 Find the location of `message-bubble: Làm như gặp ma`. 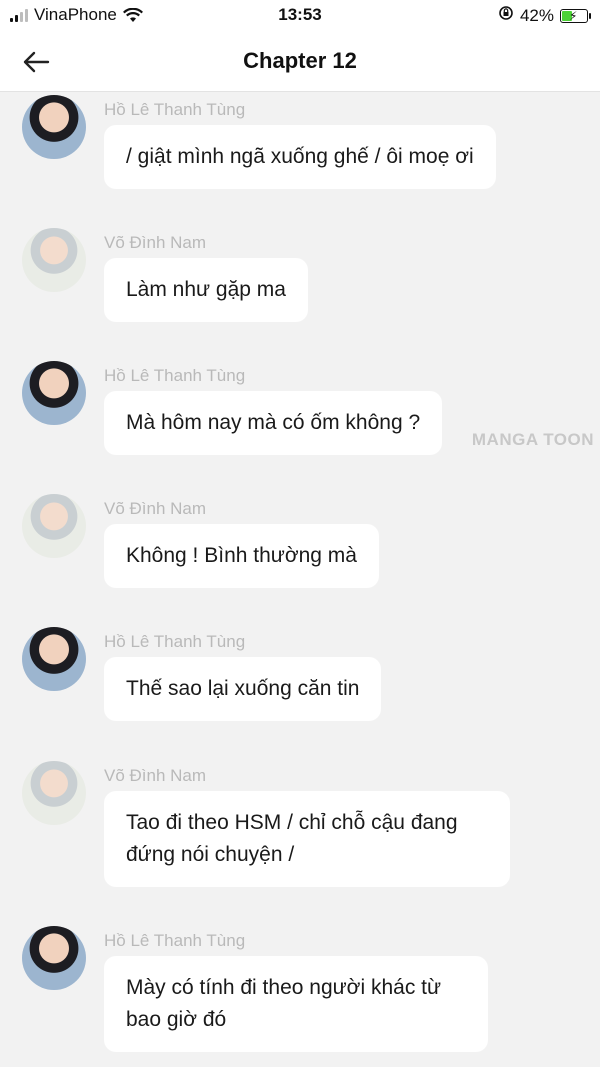

message-bubble: Làm như gặp ma is located at coordinates (206, 290).